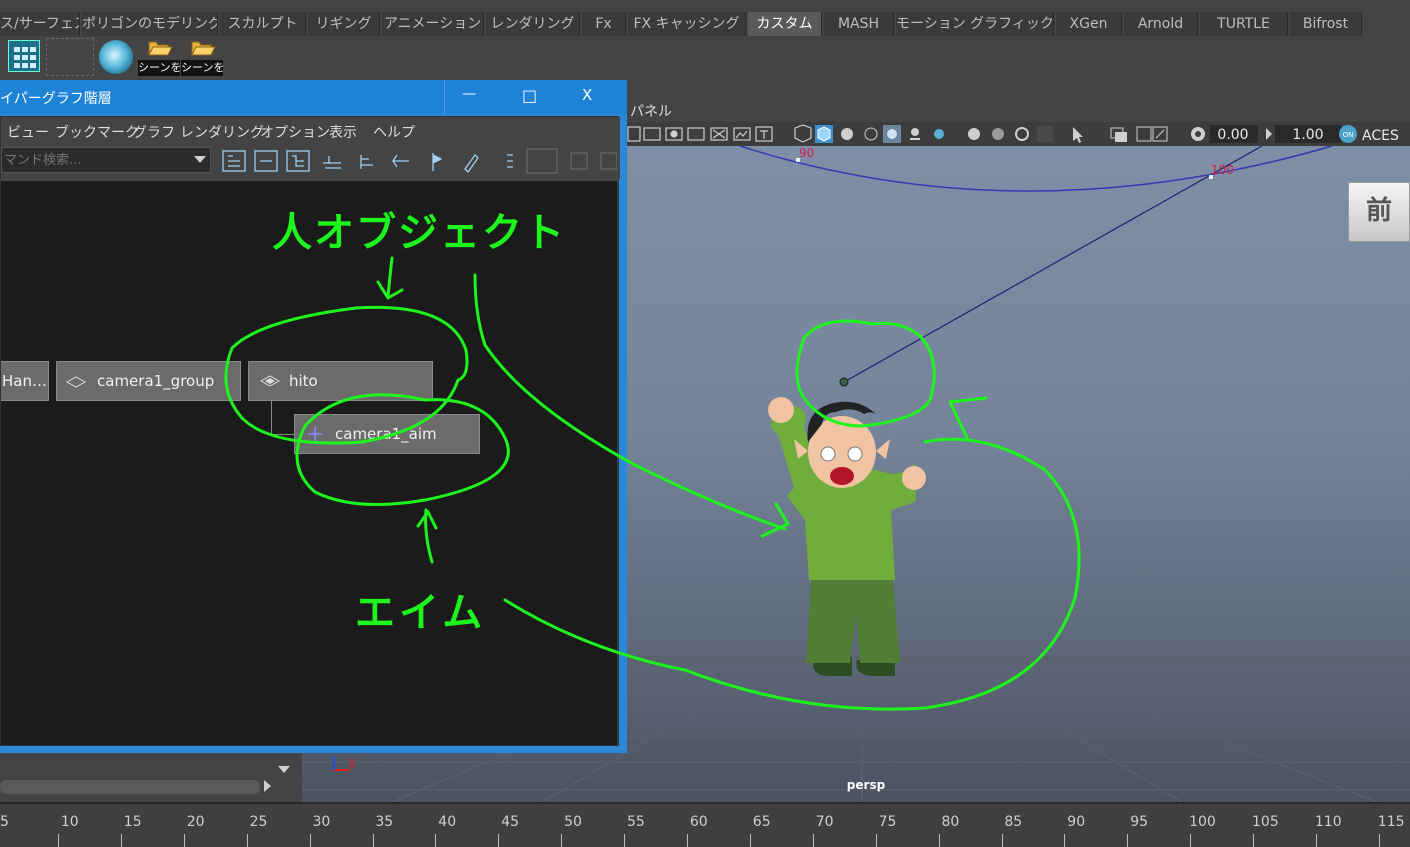 Image resolution: width=1410 pixels, height=847 pixels. Describe the element at coordinates (222, 132) in the screenshot. I see `menu-rendering: レンダリング` at that location.